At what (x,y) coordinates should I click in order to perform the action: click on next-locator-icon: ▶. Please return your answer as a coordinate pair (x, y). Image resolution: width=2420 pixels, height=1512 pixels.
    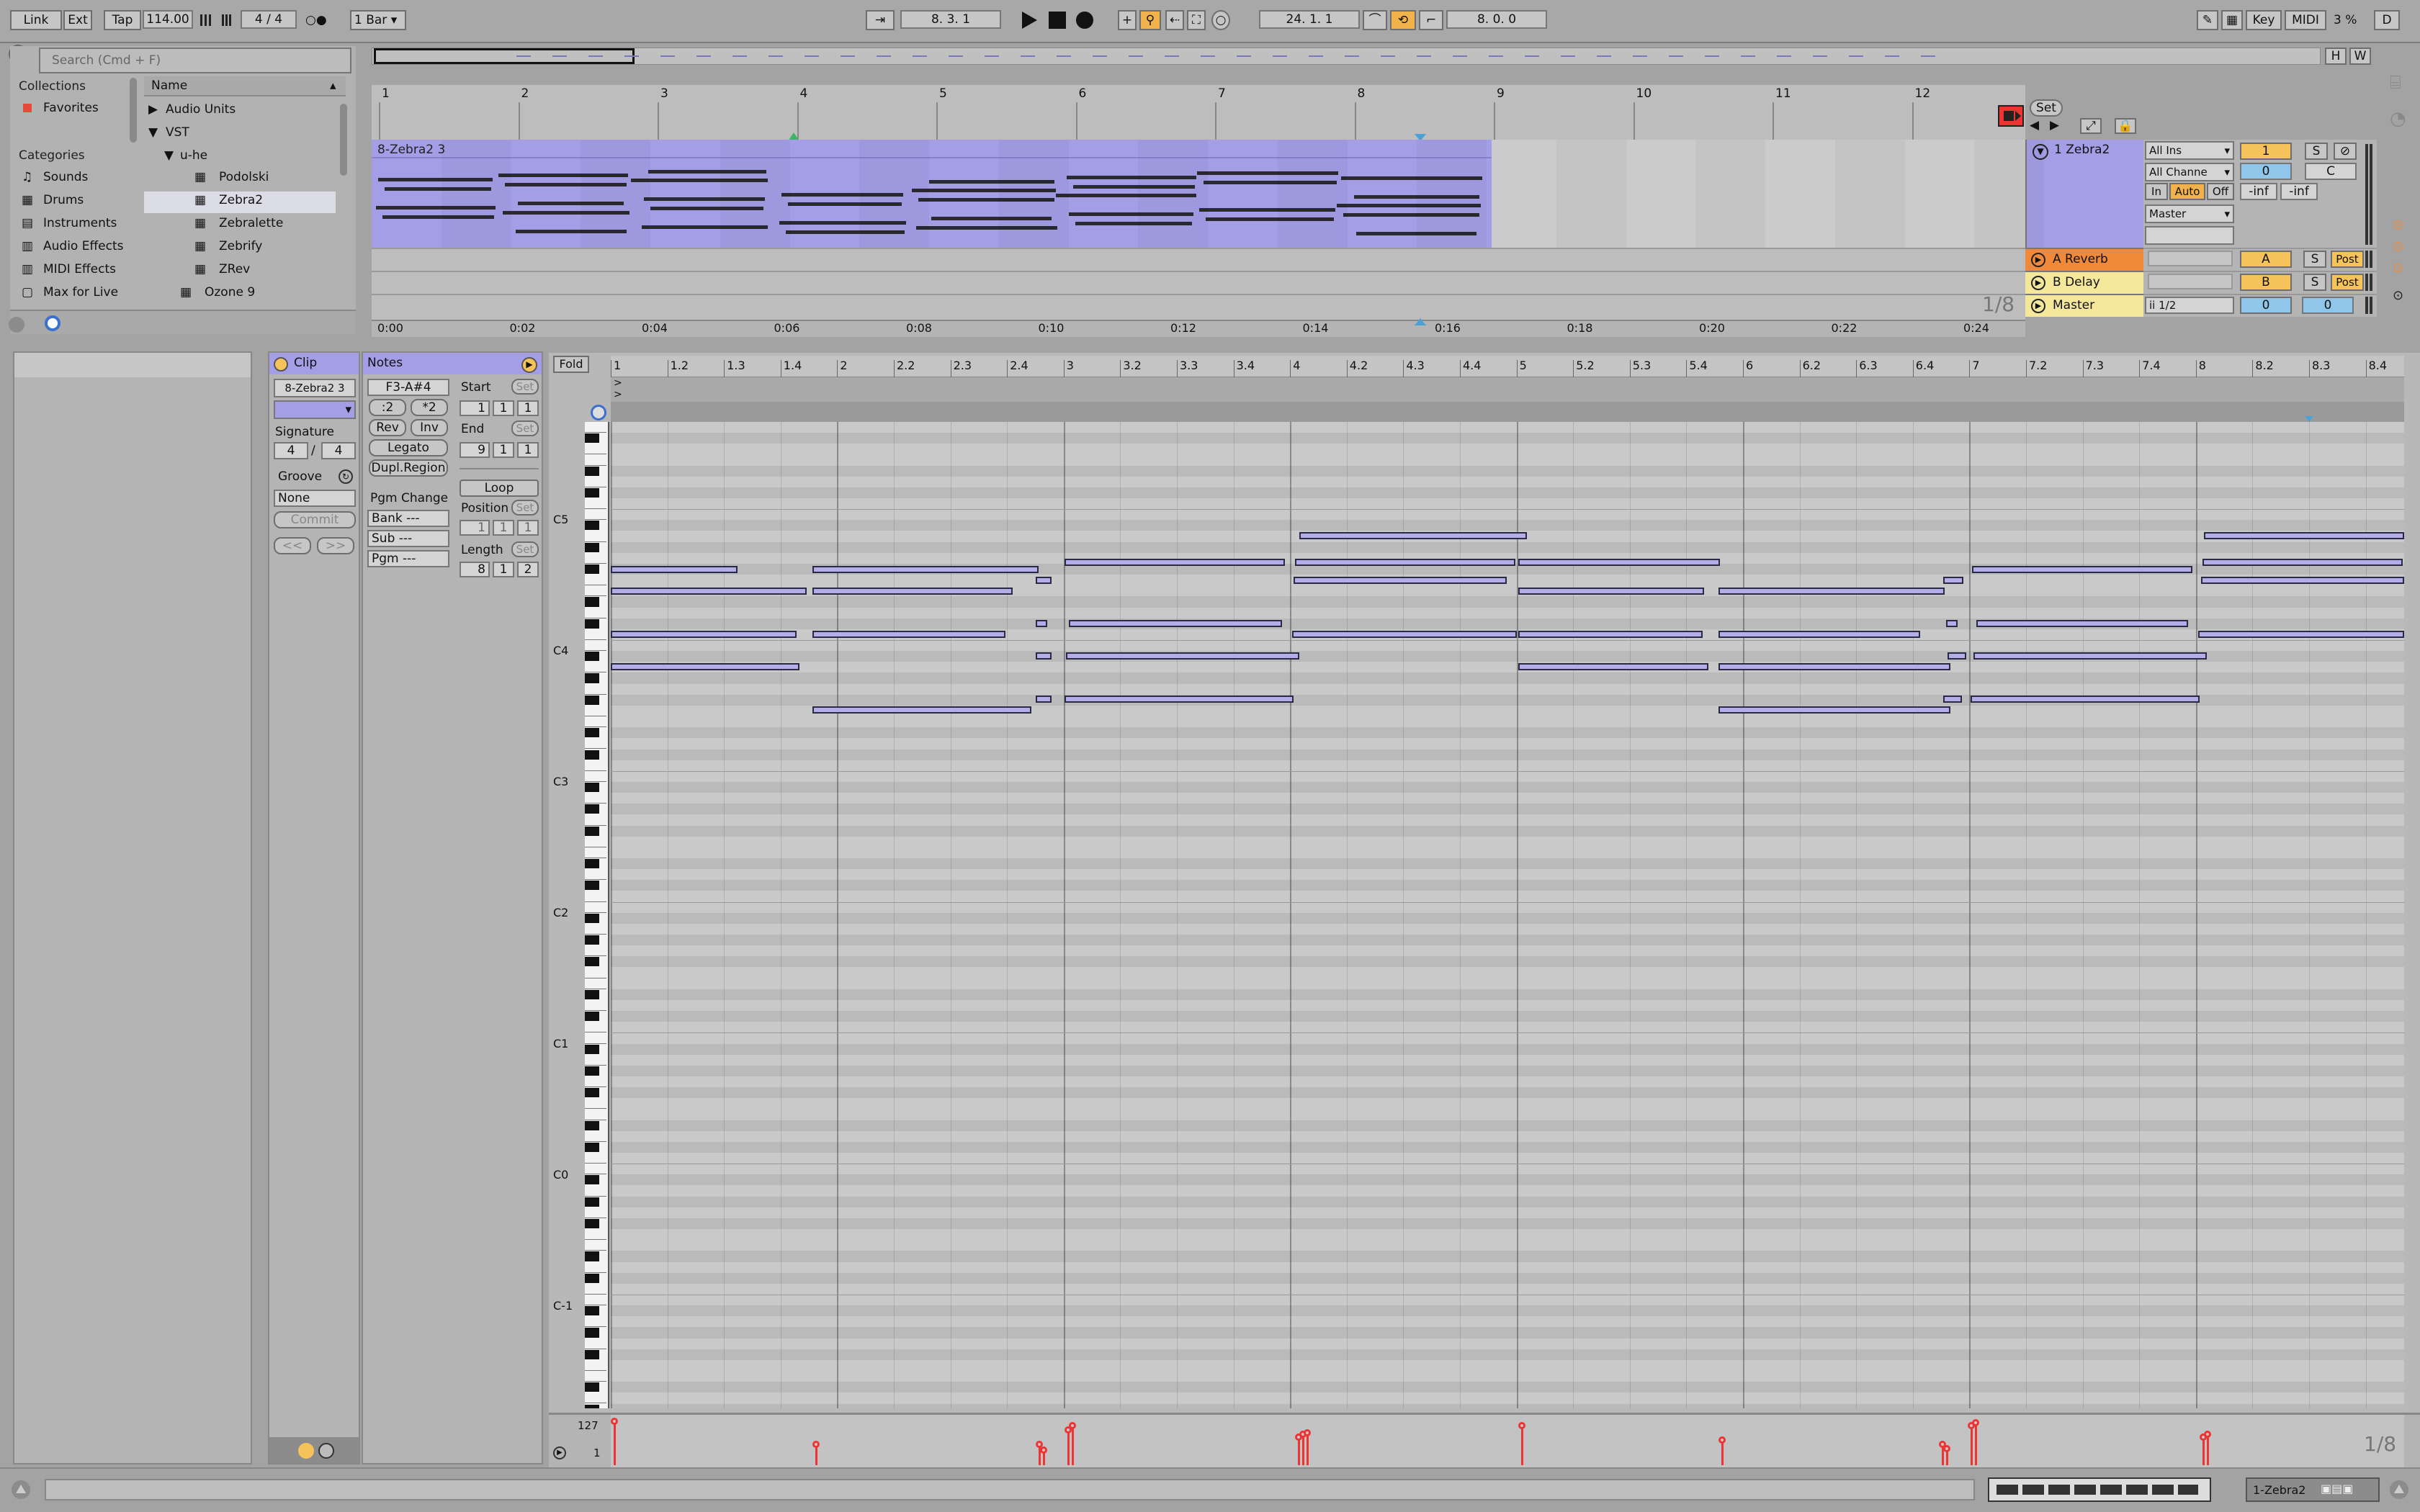
    Looking at the image, I should click on (2054, 125).